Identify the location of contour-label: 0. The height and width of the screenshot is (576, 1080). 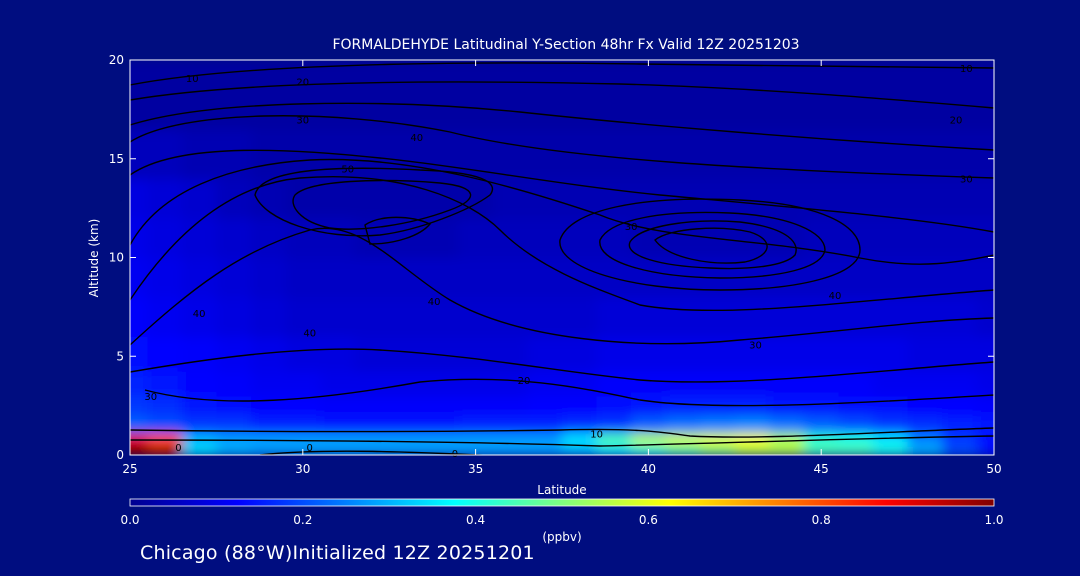
(178, 448).